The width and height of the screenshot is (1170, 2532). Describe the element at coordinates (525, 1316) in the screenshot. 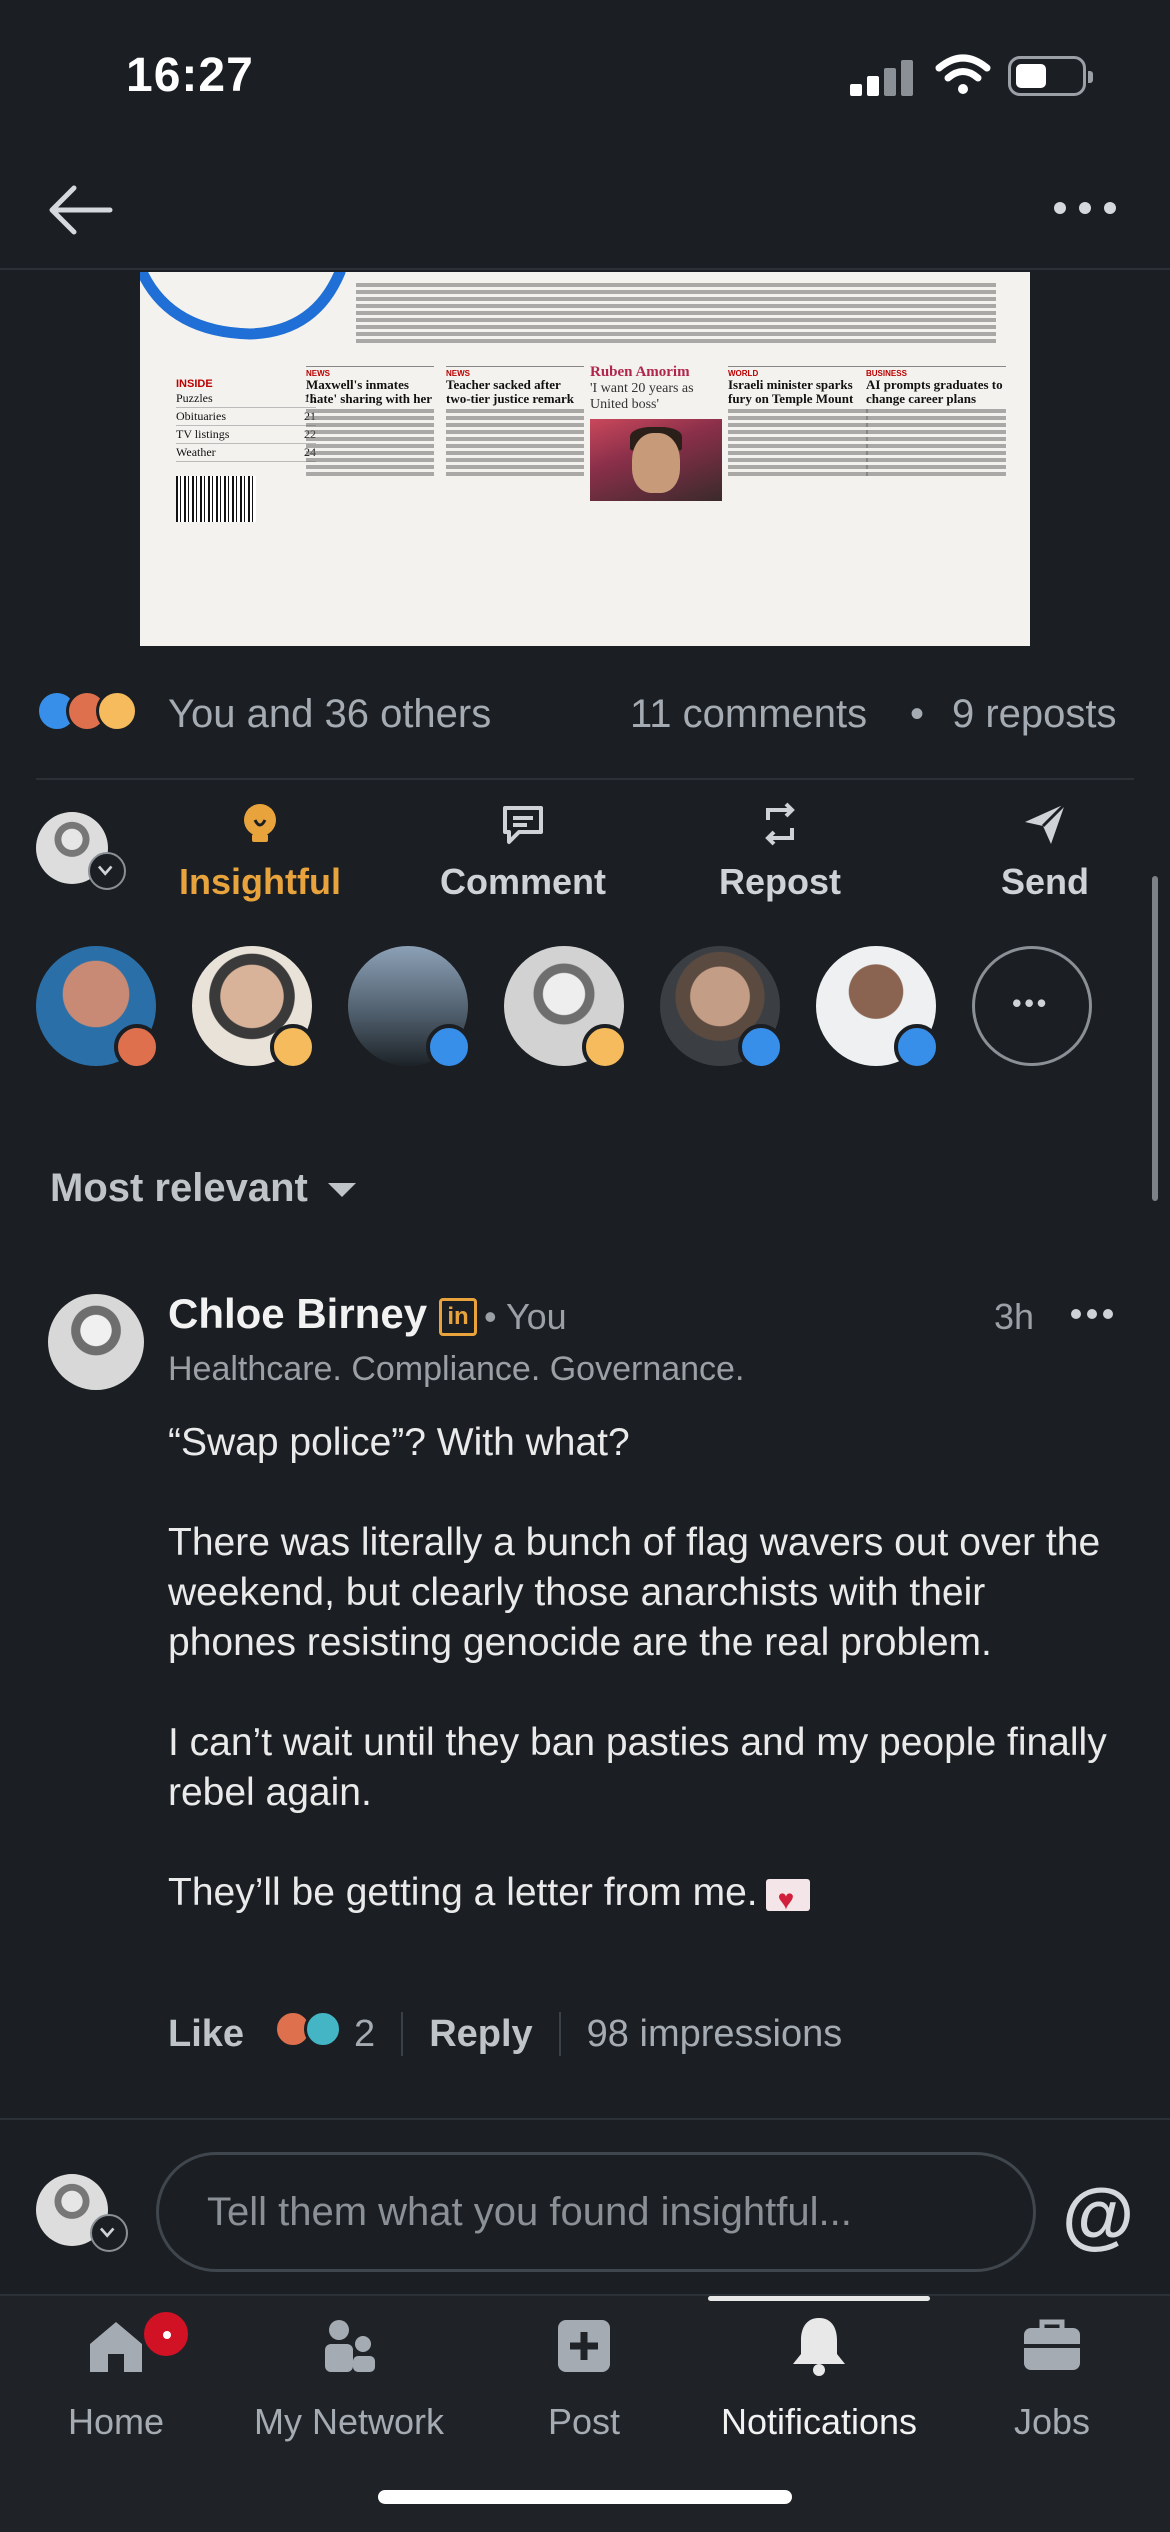

I see `you-label: • You` at that location.